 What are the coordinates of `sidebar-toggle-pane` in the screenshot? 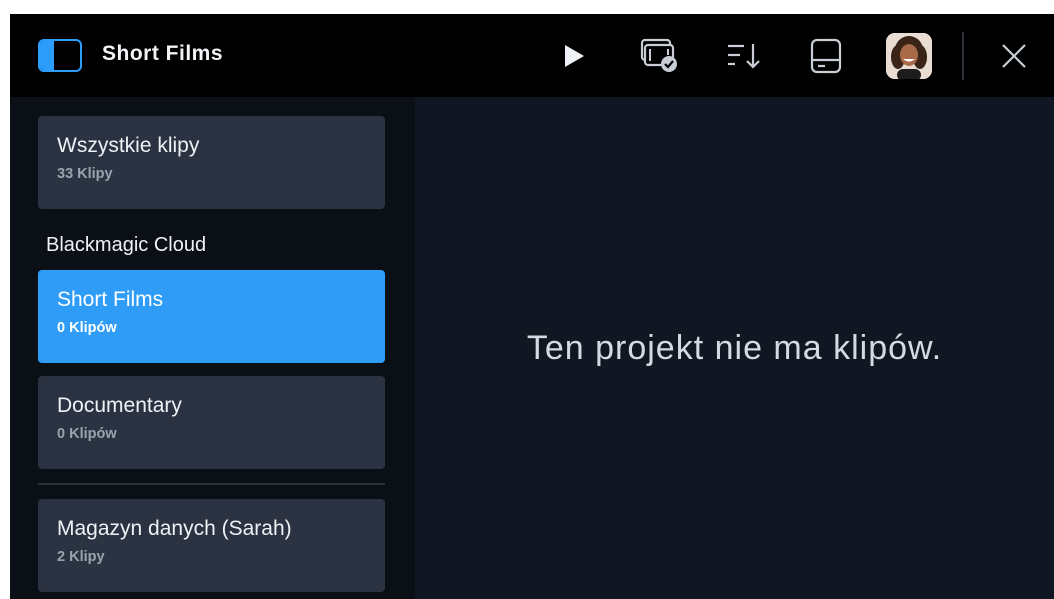 It's located at (47, 55).